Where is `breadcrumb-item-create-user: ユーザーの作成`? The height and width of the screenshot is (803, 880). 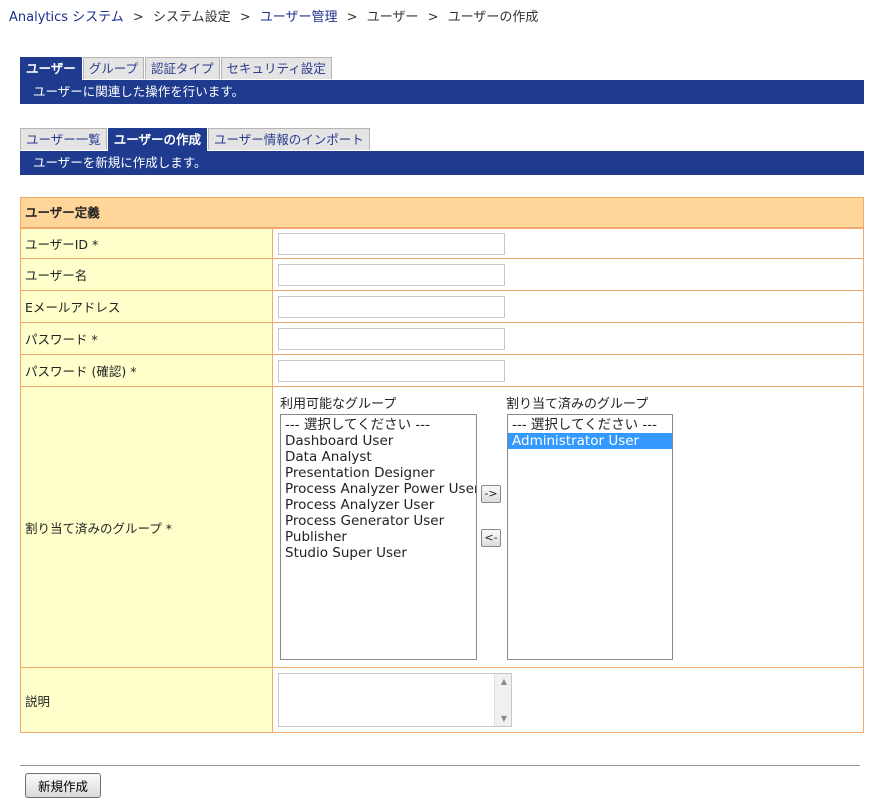
breadcrumb-item-create-user: ユーザーの作成 is located at coordinates (493, 17).